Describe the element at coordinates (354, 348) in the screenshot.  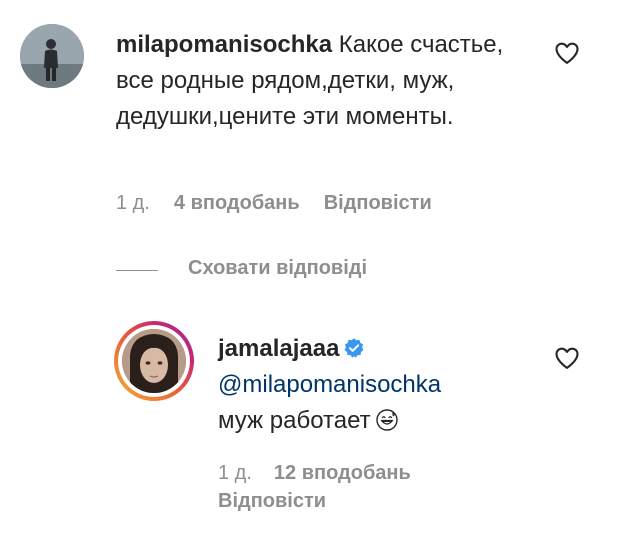
I see `verified-badge-icon` at that location.